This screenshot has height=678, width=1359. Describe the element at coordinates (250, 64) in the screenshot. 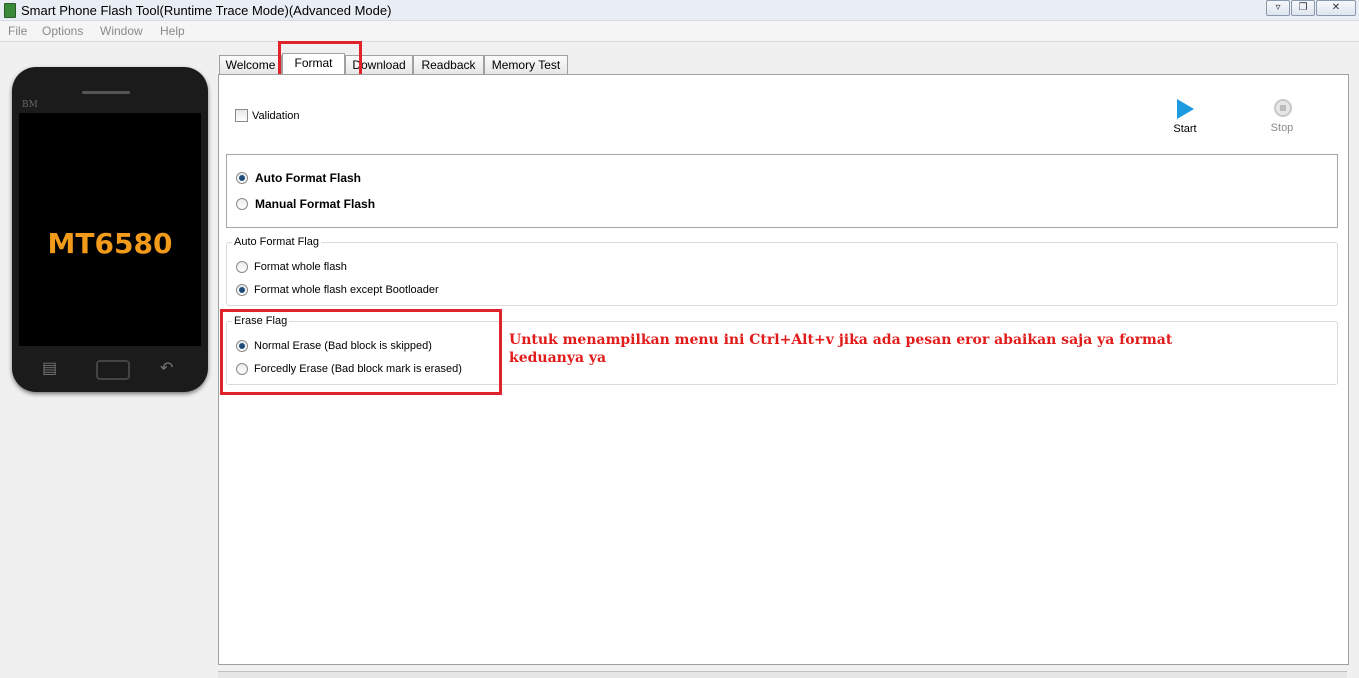

I see `tab-welcome: Welcome` at that location.